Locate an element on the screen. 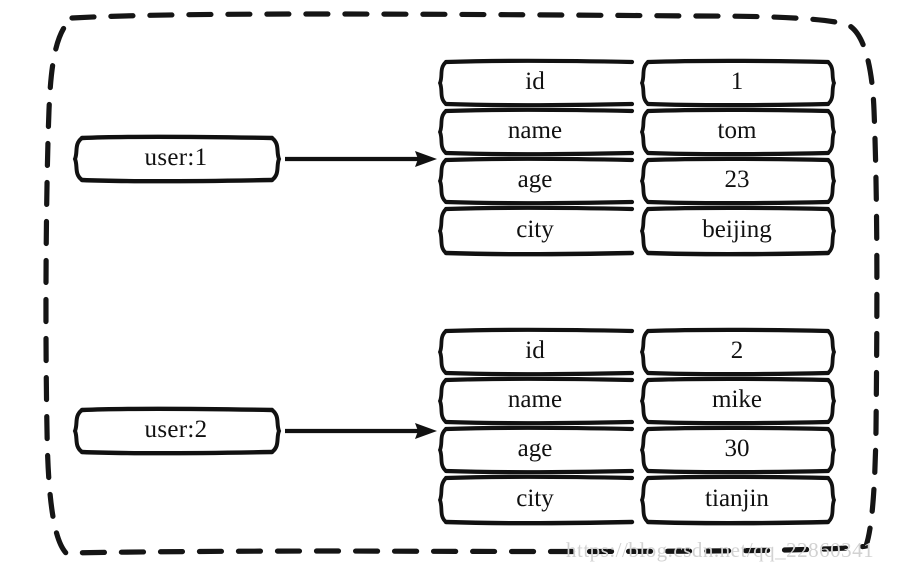  hash-field-value: 1 is located at coordinates (737, 81).